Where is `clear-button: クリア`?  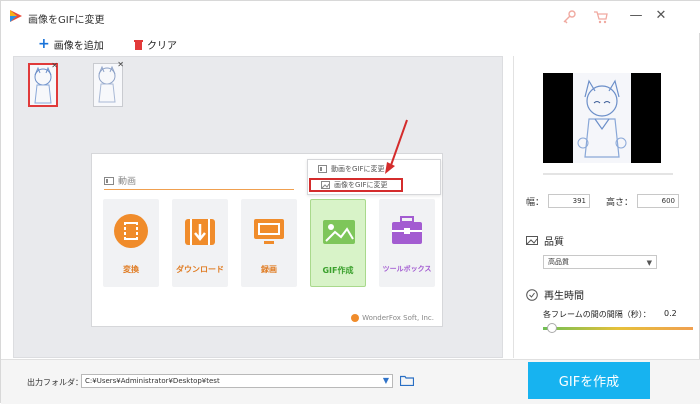 clear-button: クリア is located at coordinates (155, 44).